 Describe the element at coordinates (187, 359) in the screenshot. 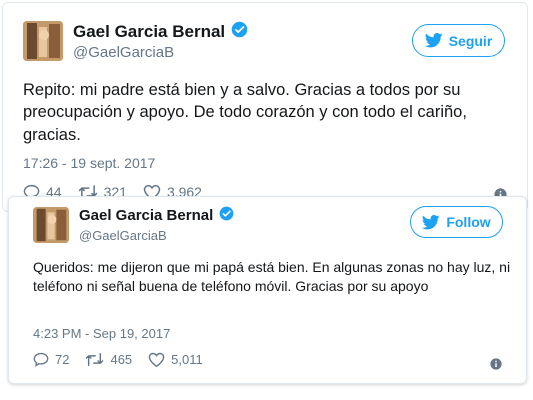

I see `like-count: 5,011` at that location.